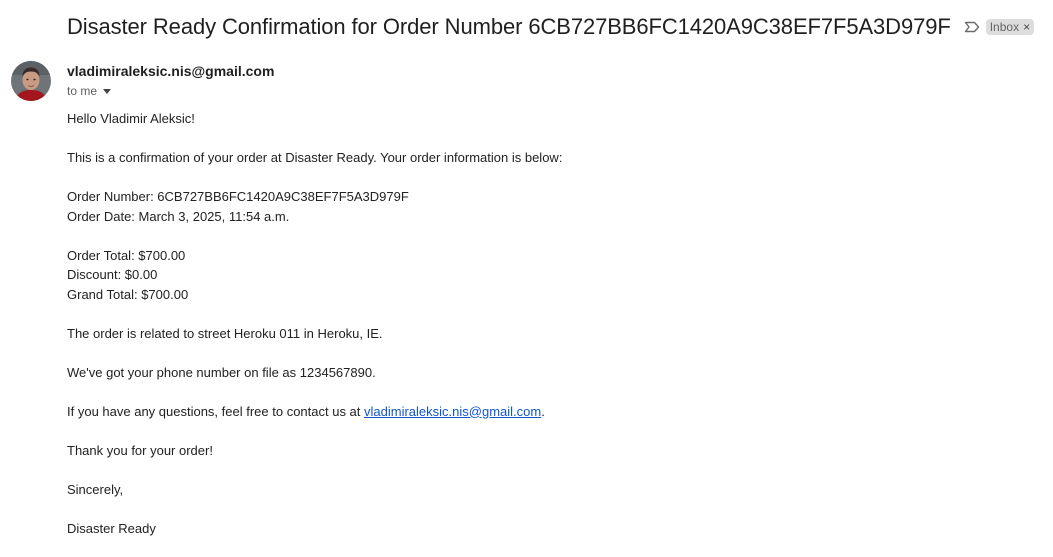 Image resolution: width=1053 pixels, height=557 pixels. What do you see at coordinates (111, 528) in the screenshot?
I see `signature-line: Disaster Ready` at bounding box center [111, 528].